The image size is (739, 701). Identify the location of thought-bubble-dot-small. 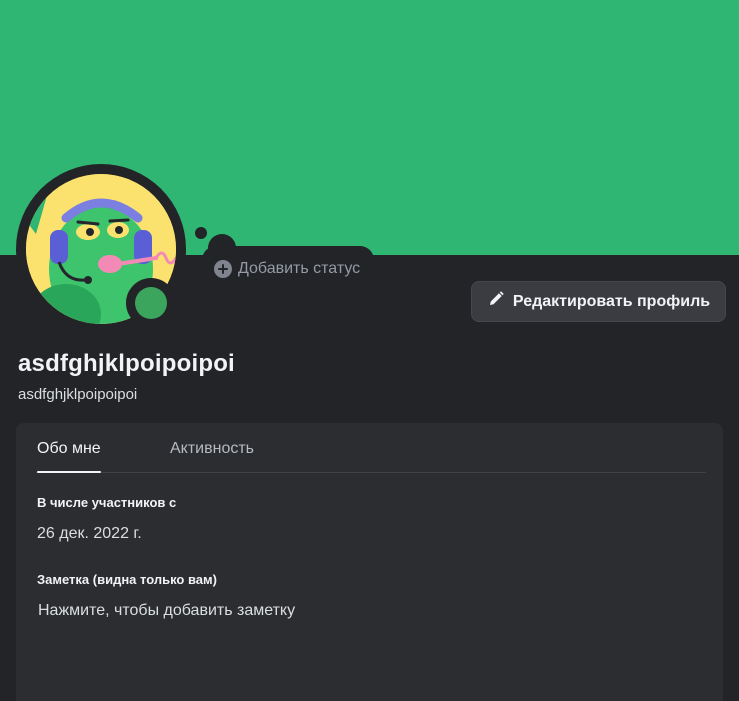
(201, 233).